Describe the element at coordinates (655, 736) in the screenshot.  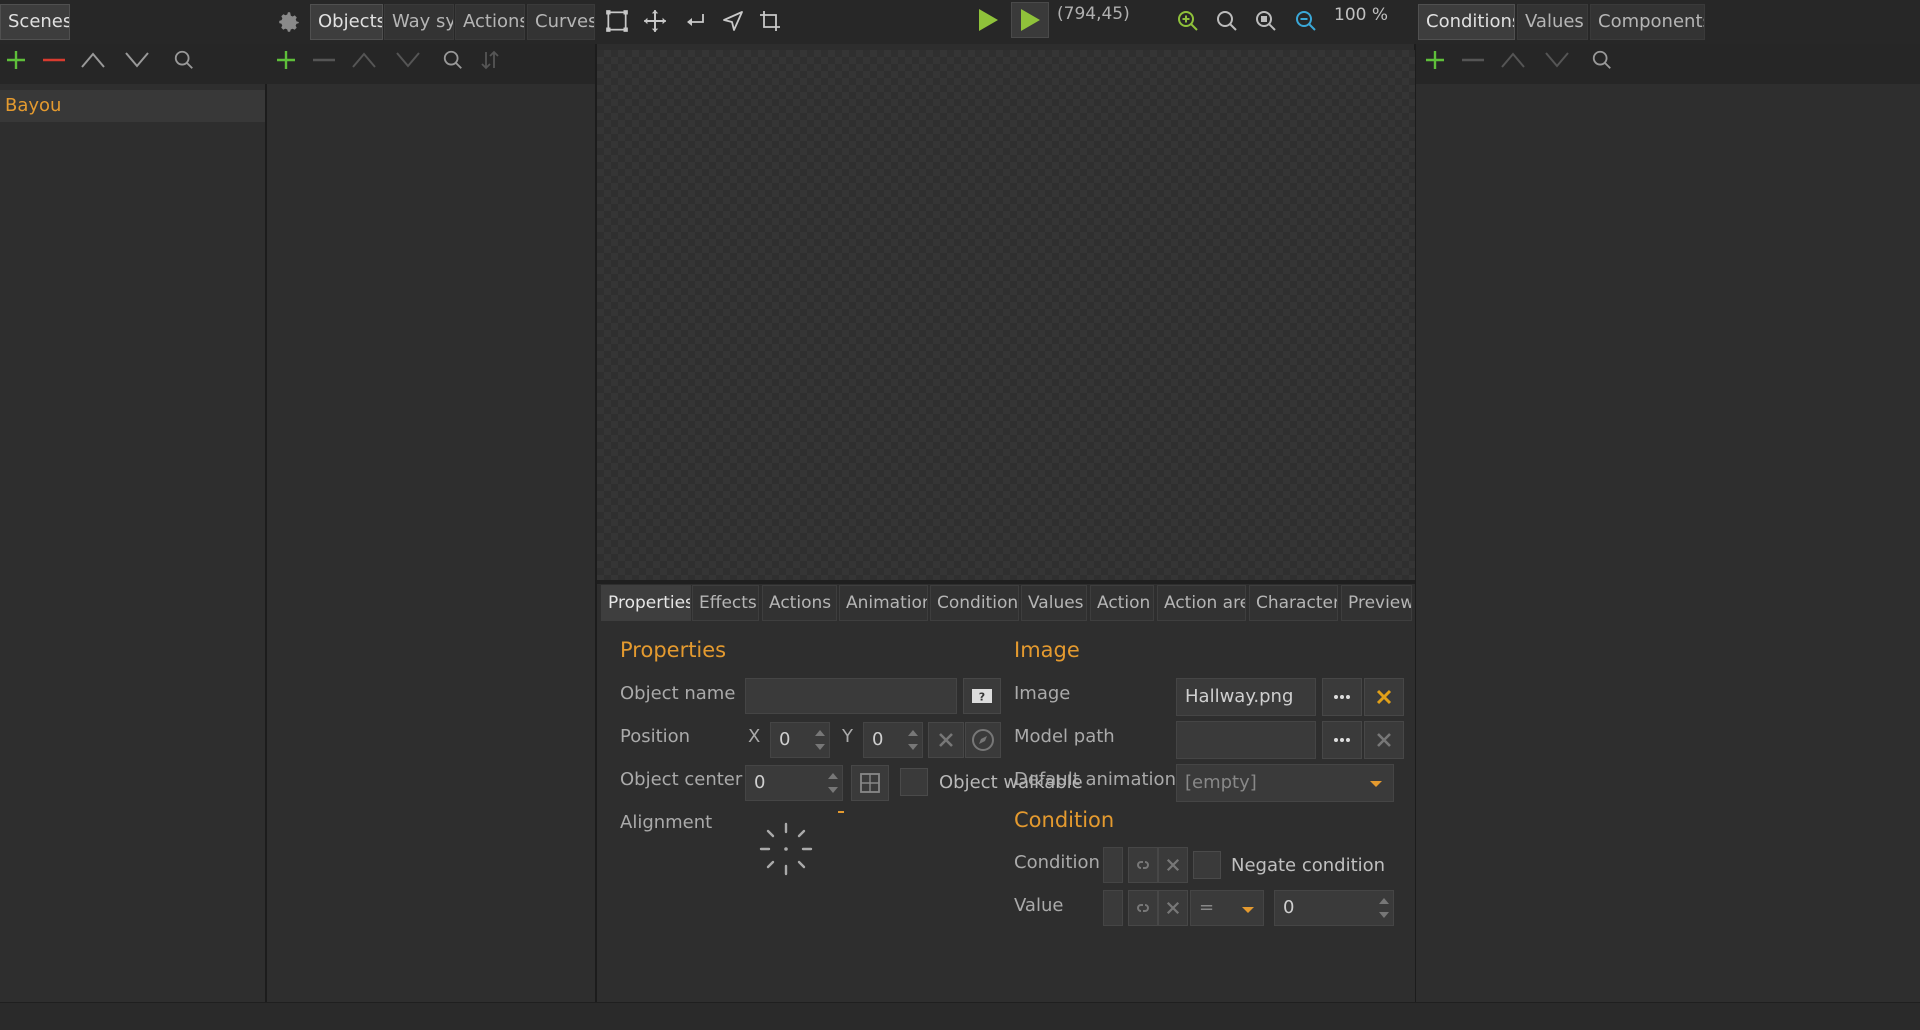
I see `position-label: Position` at that location.